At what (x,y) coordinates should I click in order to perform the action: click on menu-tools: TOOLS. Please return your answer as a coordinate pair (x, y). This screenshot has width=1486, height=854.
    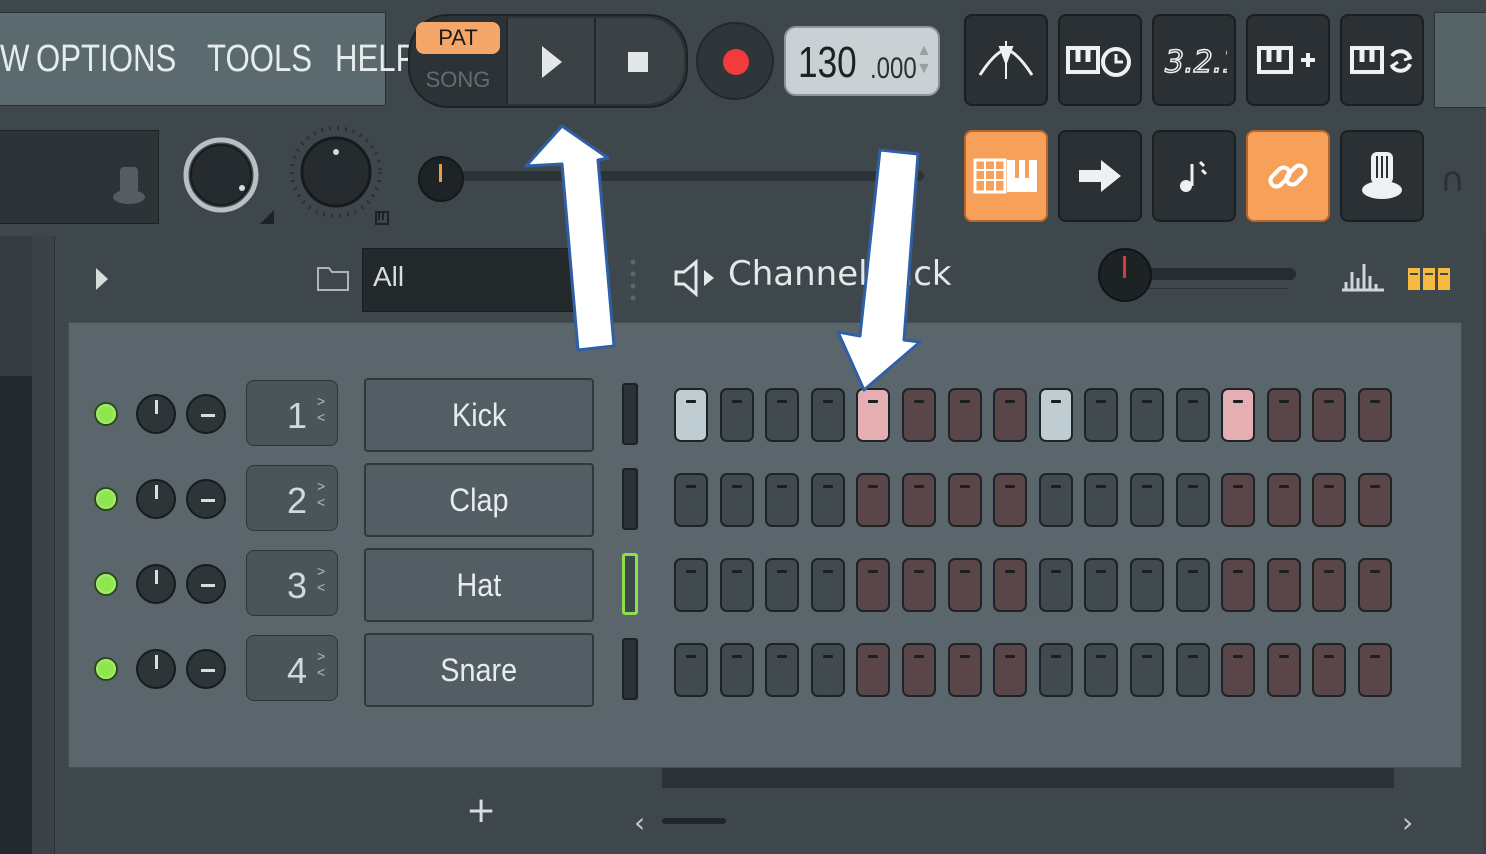
    Looking at the image, I should click on (259, 59).